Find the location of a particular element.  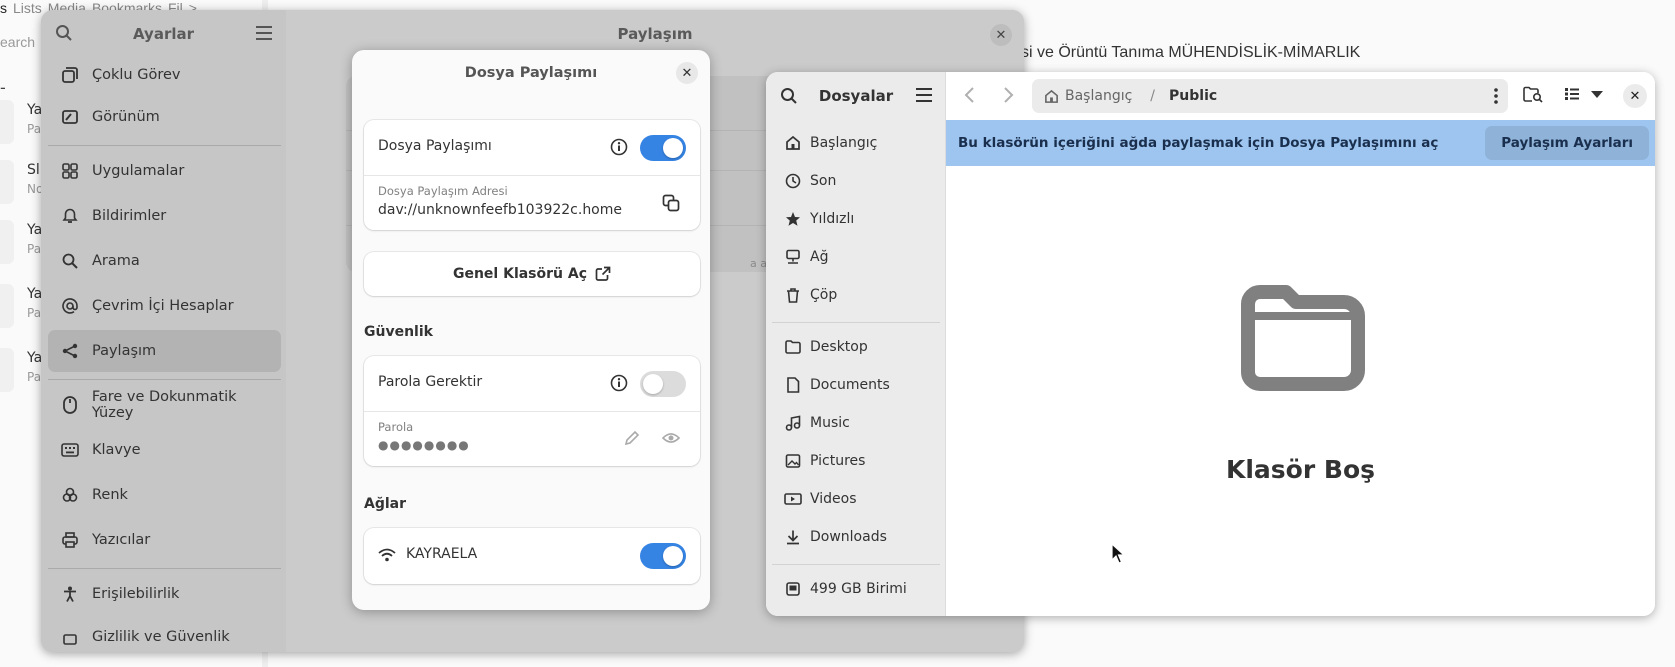

nav-item-accessibility: Erişilebilirlik is located at coordinates (164, 594).